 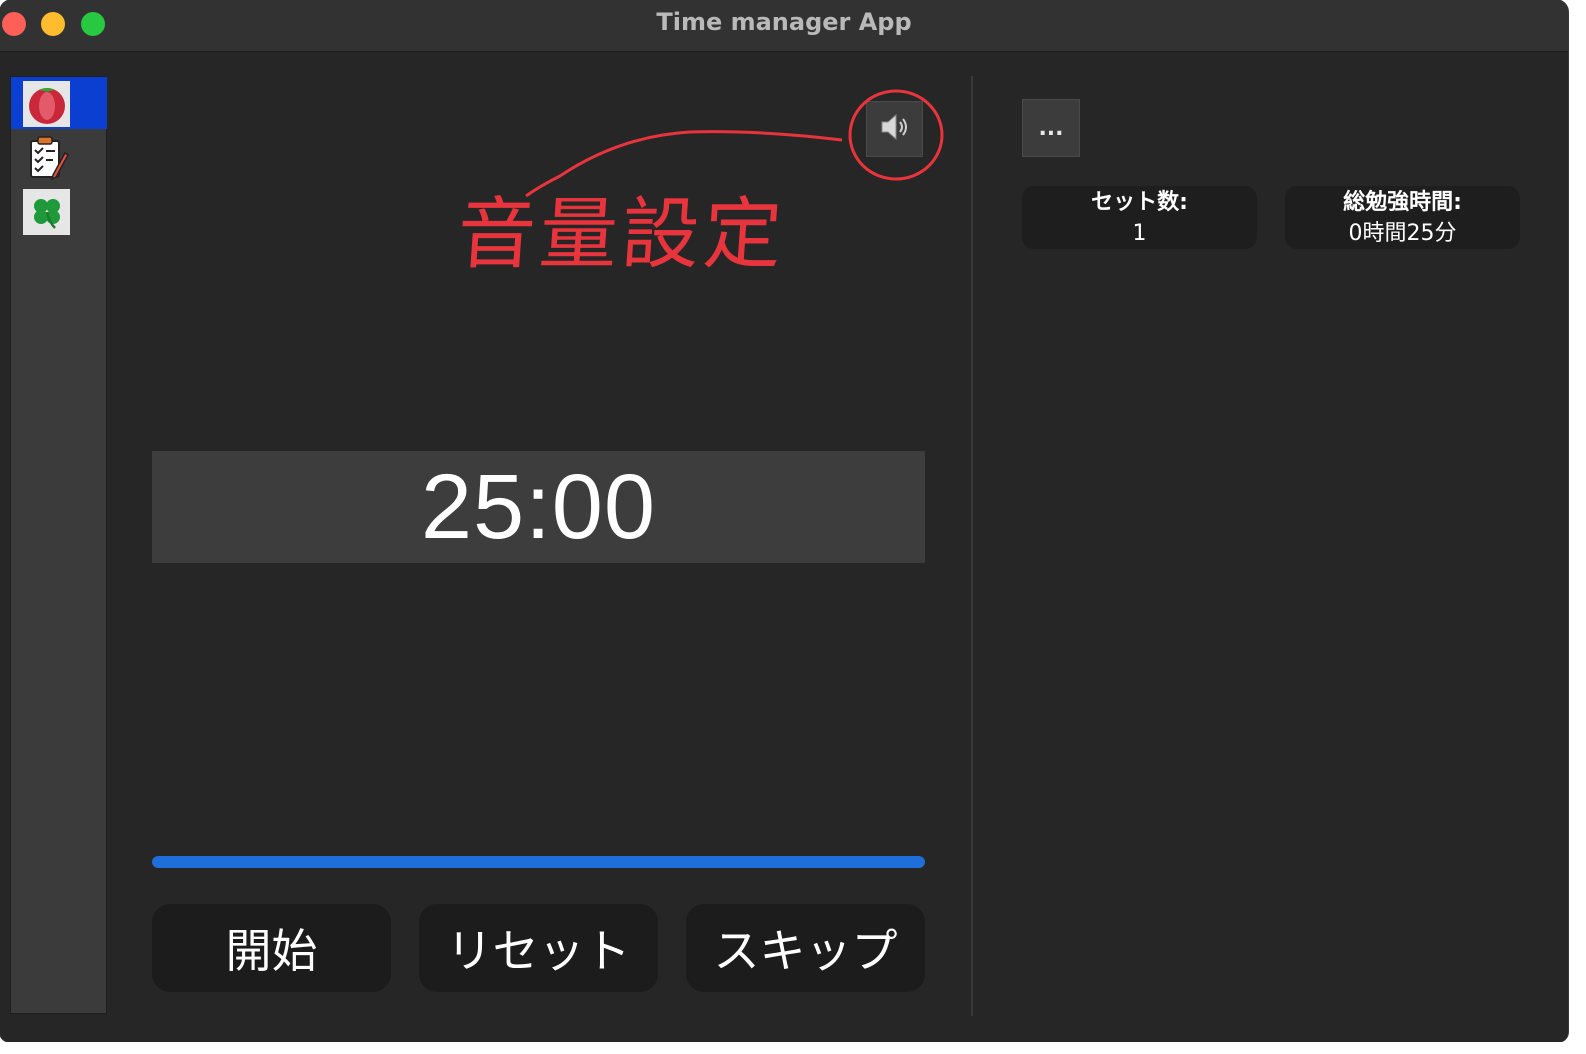 I want to click on speaker-icon, so click(x=895, y=129).